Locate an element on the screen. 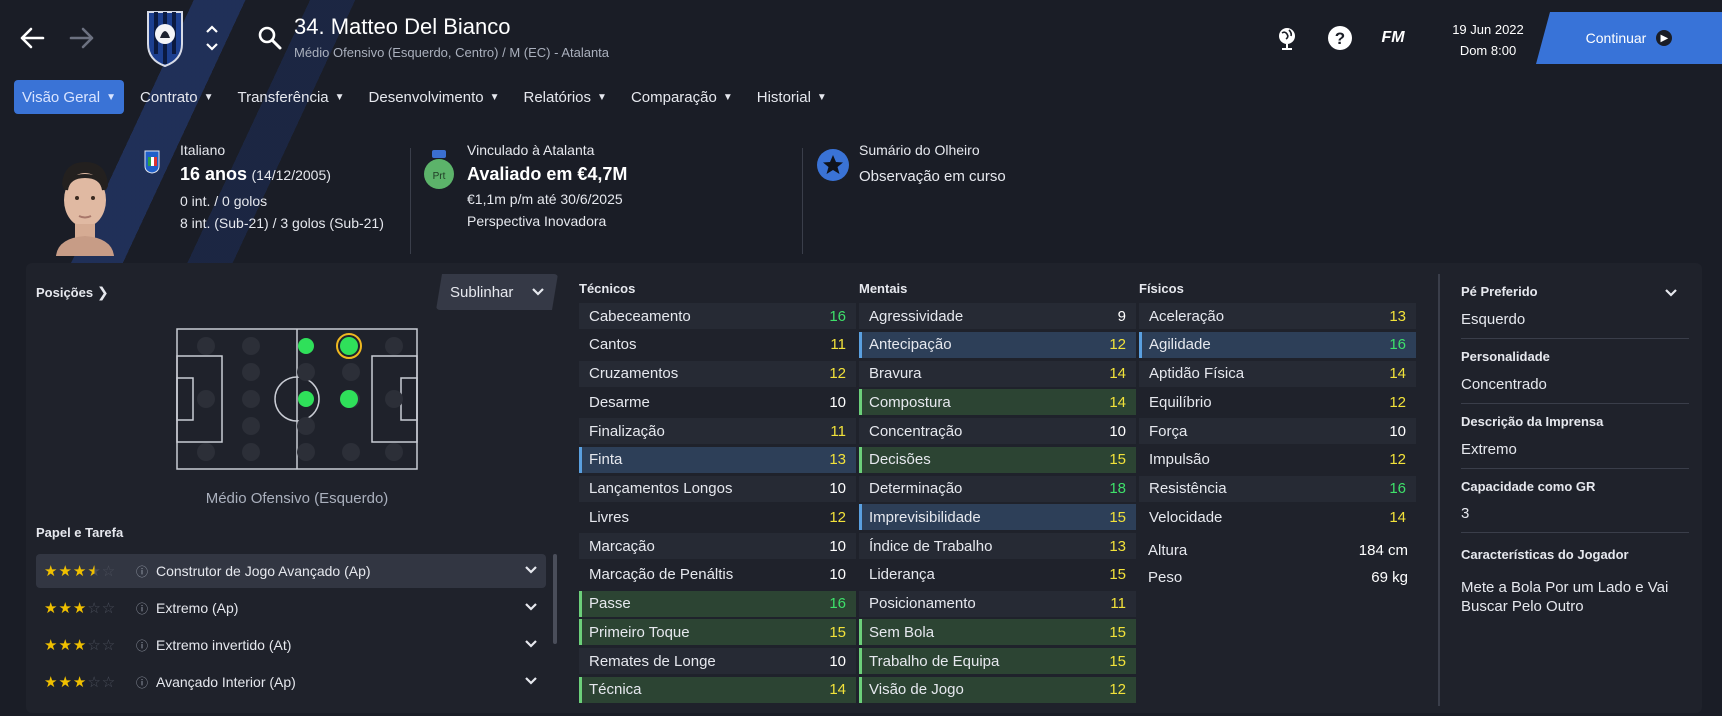 The image size is (1722, 716). continue-label: Continuar is located at coordinates (1616, 38).